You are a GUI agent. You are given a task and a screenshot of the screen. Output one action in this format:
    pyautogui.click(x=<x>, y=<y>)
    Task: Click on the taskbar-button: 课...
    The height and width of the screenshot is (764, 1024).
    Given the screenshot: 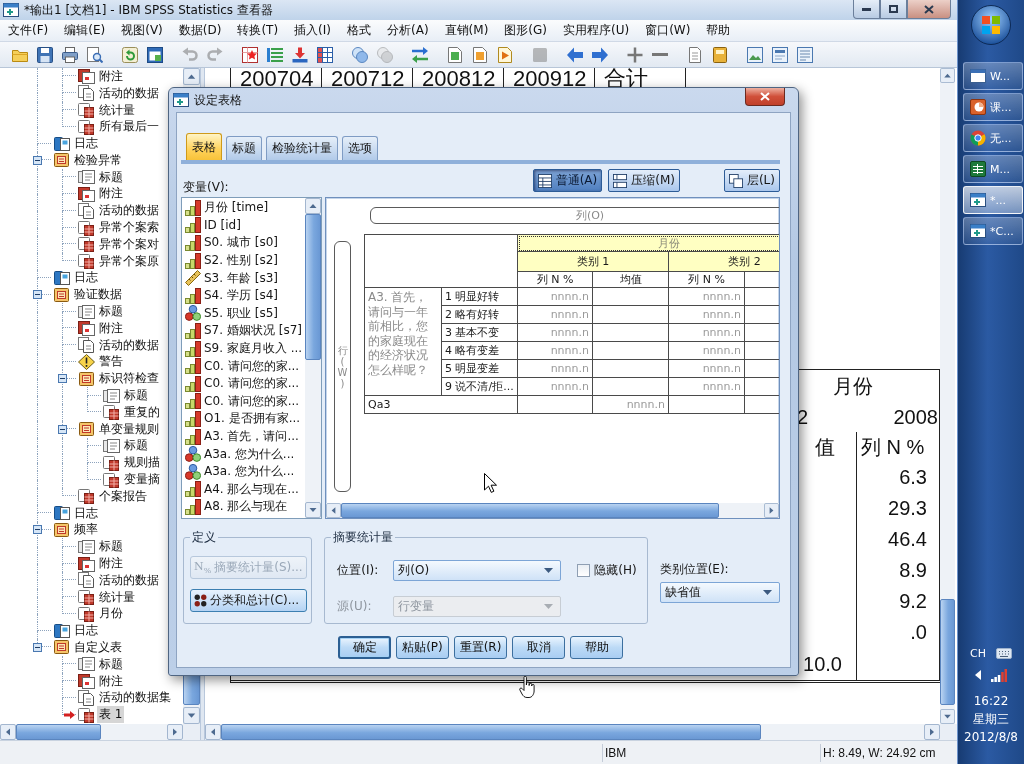 What is the action you would take?
    pyautogui.click(x=993, y=107)
    